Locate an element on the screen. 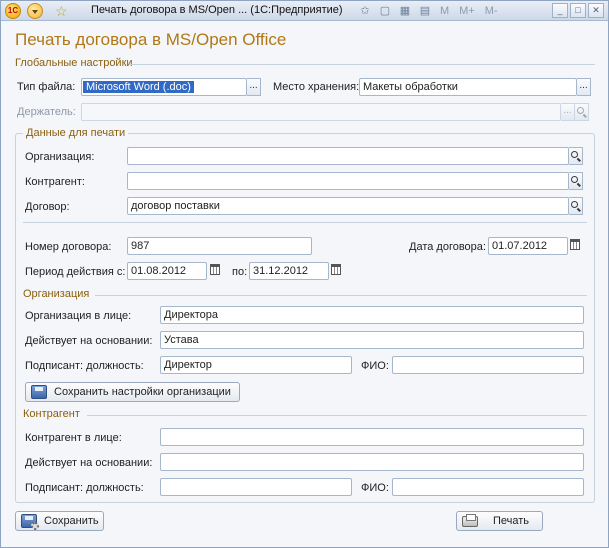 Image resolution: width=609 pixels, height=548 pixels. copy-icon: ▢ is located at coordinates (385, 11).